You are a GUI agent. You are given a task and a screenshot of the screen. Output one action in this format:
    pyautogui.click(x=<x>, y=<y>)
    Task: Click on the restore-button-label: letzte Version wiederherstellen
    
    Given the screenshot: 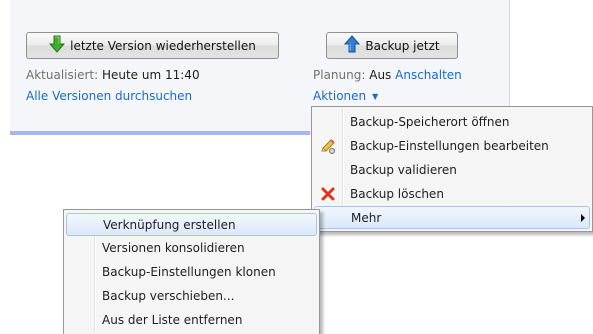 What is the action you would take?
    pyautogui.click(x=163, y=45)
    